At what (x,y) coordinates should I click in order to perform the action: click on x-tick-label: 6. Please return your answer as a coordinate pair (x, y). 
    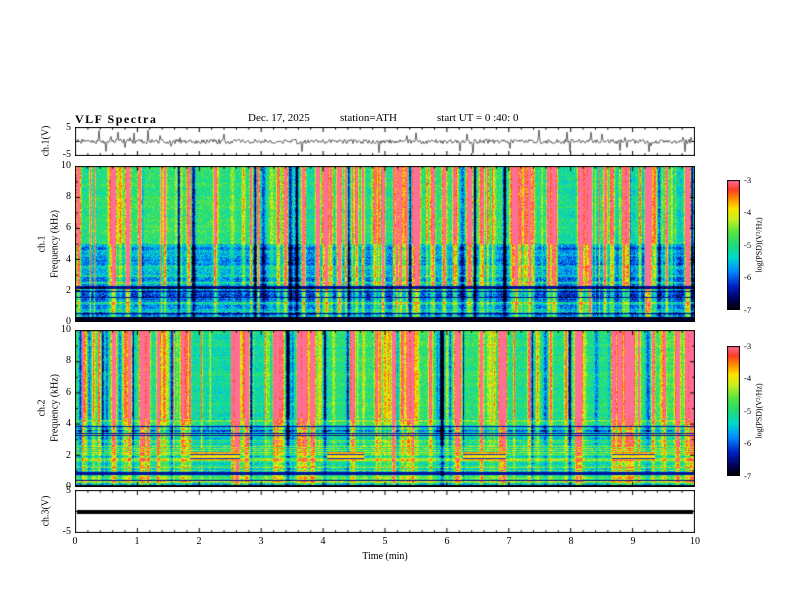
    Looking at the image, I should click on (447, 541).